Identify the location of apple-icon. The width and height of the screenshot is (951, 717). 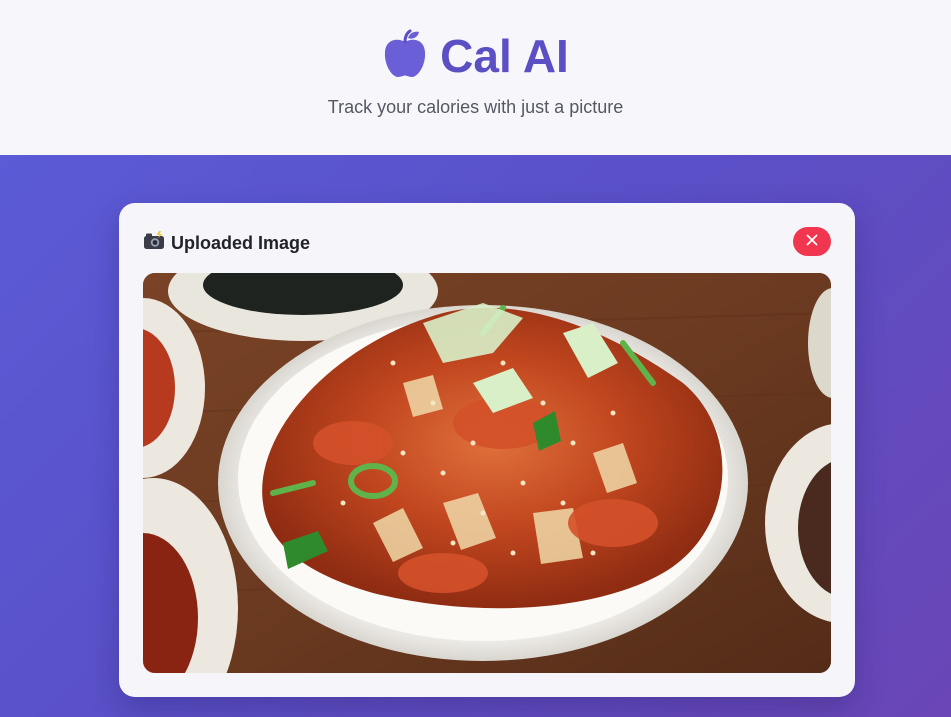
(405, 56).